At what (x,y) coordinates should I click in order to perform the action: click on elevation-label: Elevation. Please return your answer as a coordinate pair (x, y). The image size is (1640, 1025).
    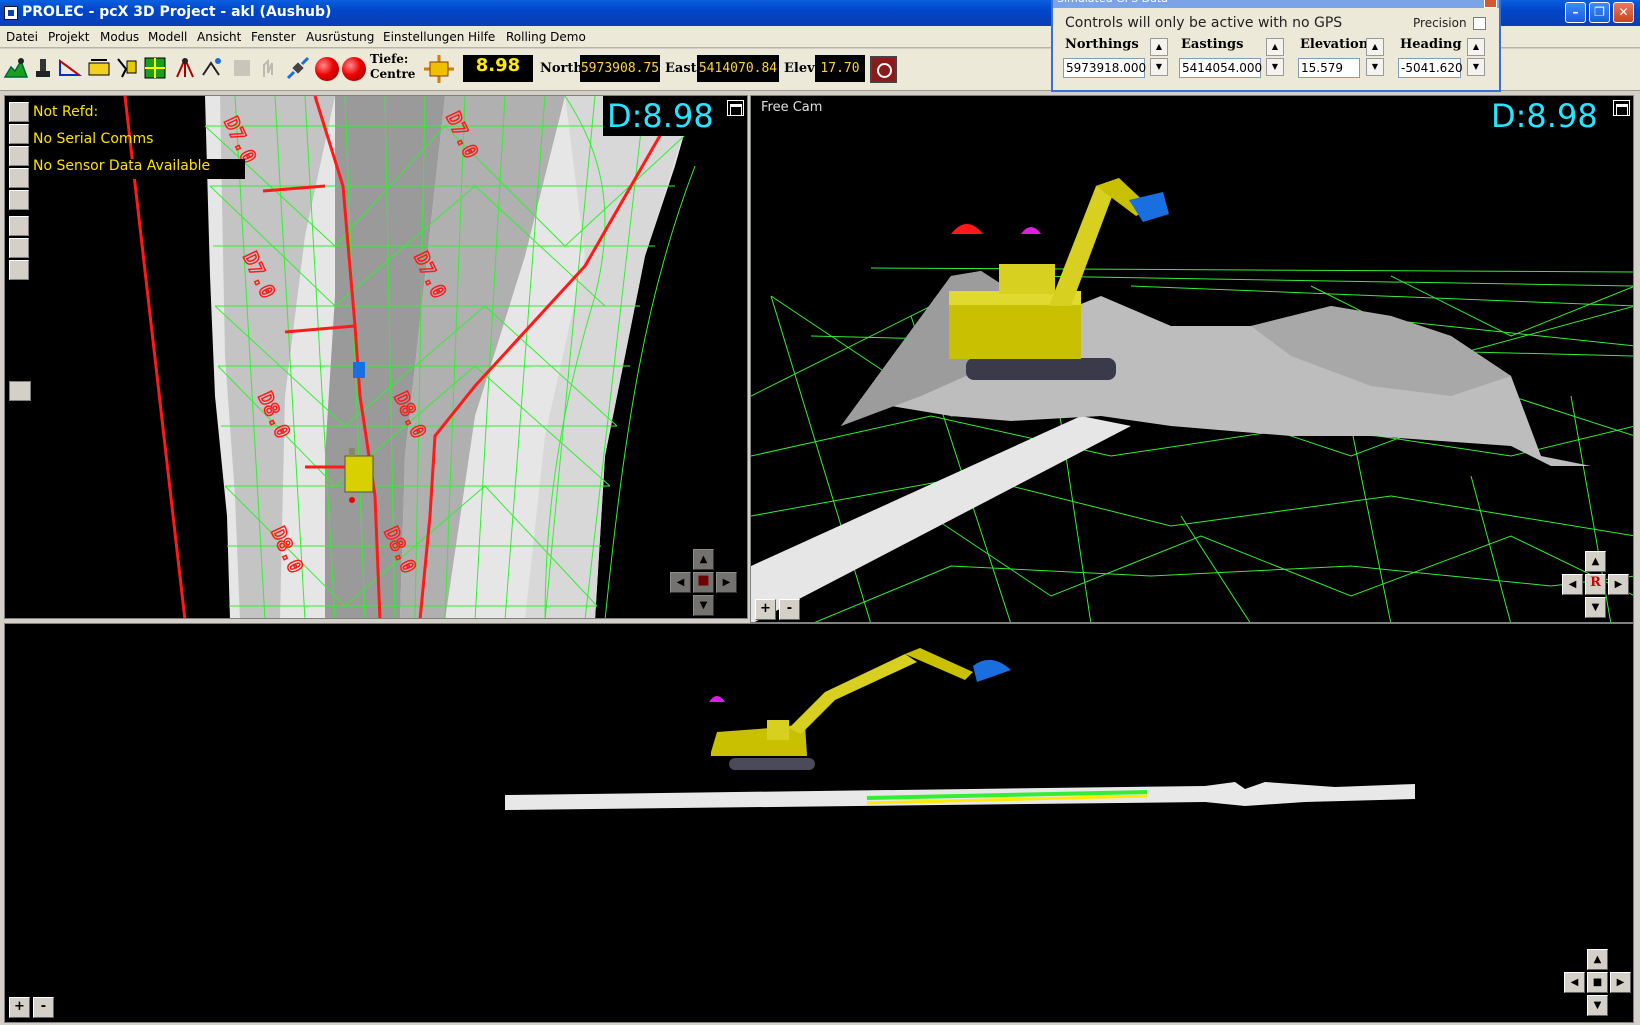
    Looking at the image, I should click on (1334, 44).